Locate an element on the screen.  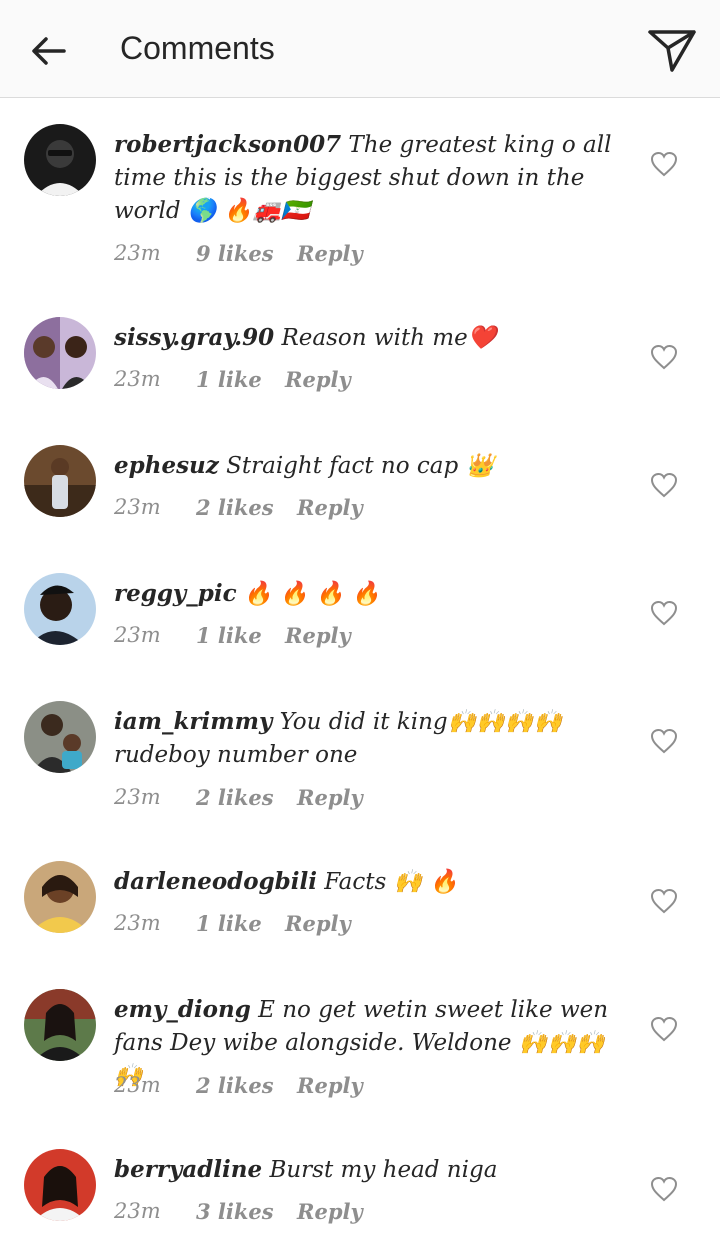
comment-username: sissy.gray.90 is located at coordinates (194, 337).